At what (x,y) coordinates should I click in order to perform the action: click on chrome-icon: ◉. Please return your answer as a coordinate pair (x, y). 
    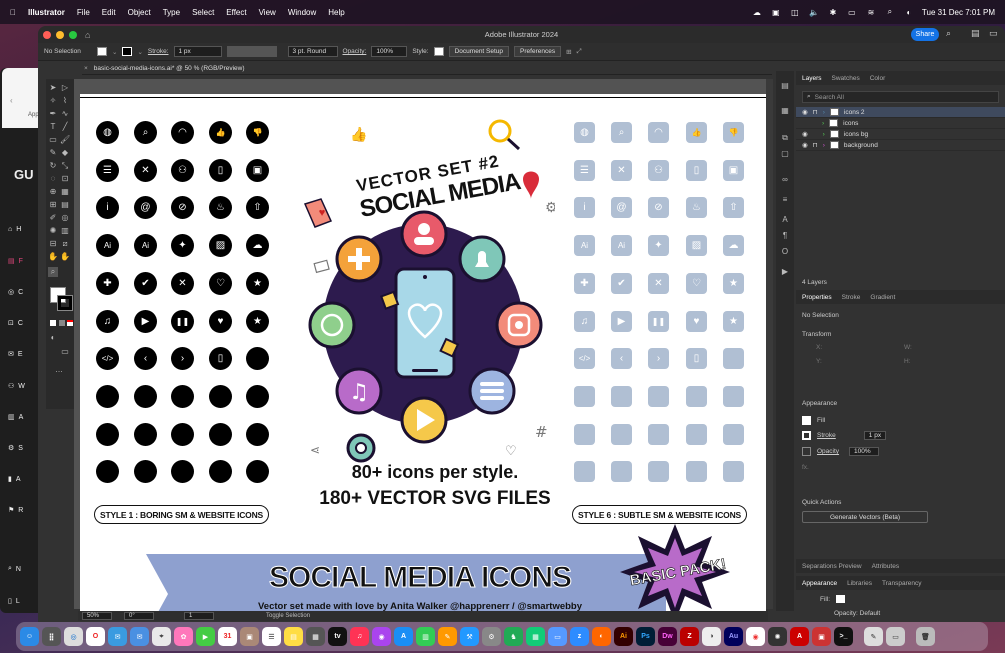
    Looking at the image, I should click on (755, 636).